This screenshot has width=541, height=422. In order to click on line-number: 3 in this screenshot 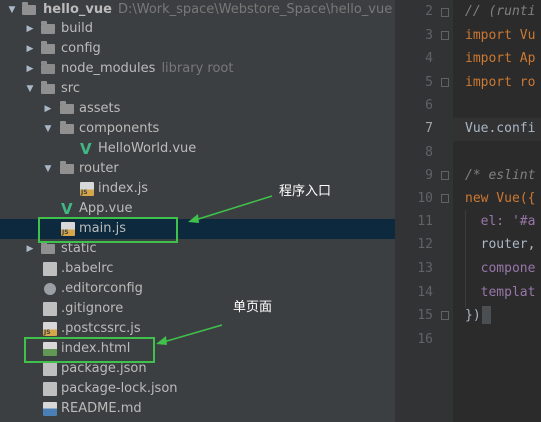, I will do `click(429, 35)`.